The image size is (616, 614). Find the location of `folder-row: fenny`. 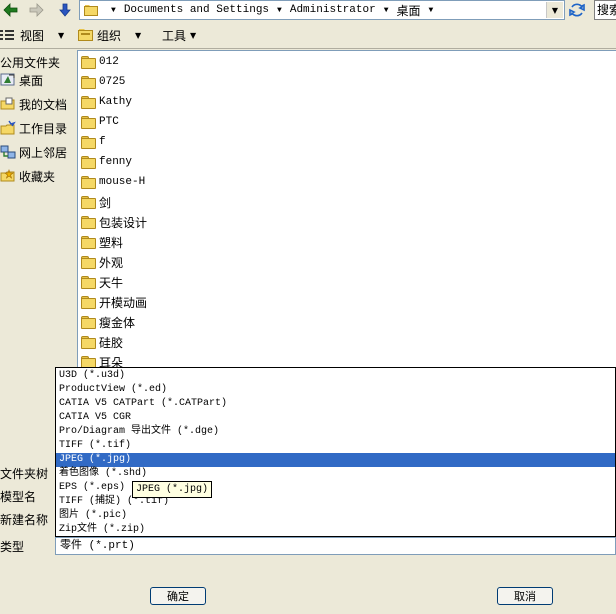

folder-row: fenny is located at coordinates (106, 162).